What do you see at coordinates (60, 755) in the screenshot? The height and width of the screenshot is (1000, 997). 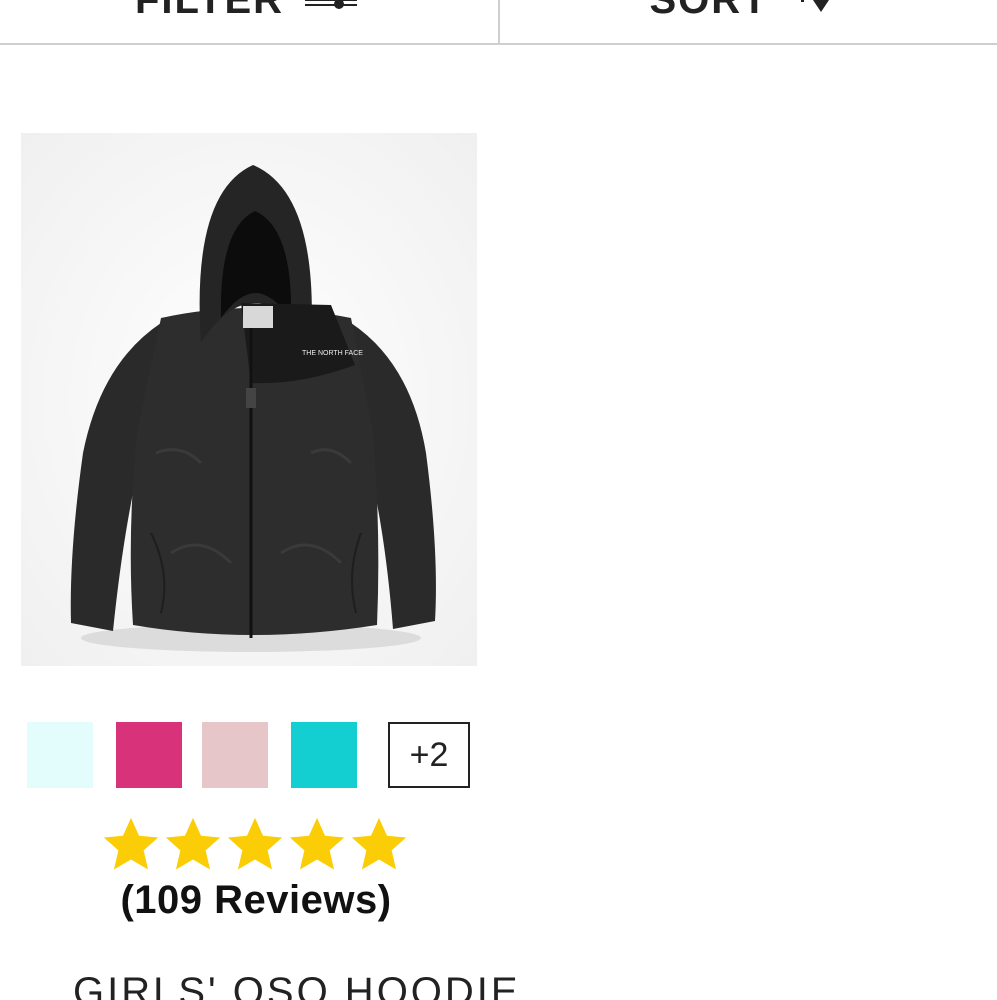 I see `swatch-light-aqua` at bounding box center [60, 755].